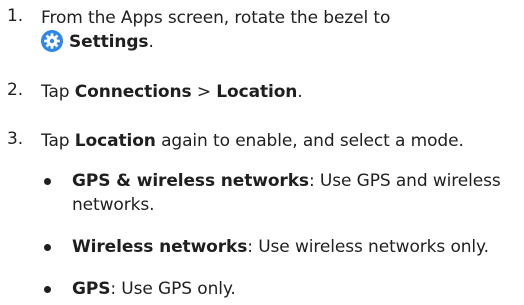 This screenshot has width=524, height=305. Describe the element at coordinates (15, 139) in the screenshot. I see `step-number: 3.` at that location.